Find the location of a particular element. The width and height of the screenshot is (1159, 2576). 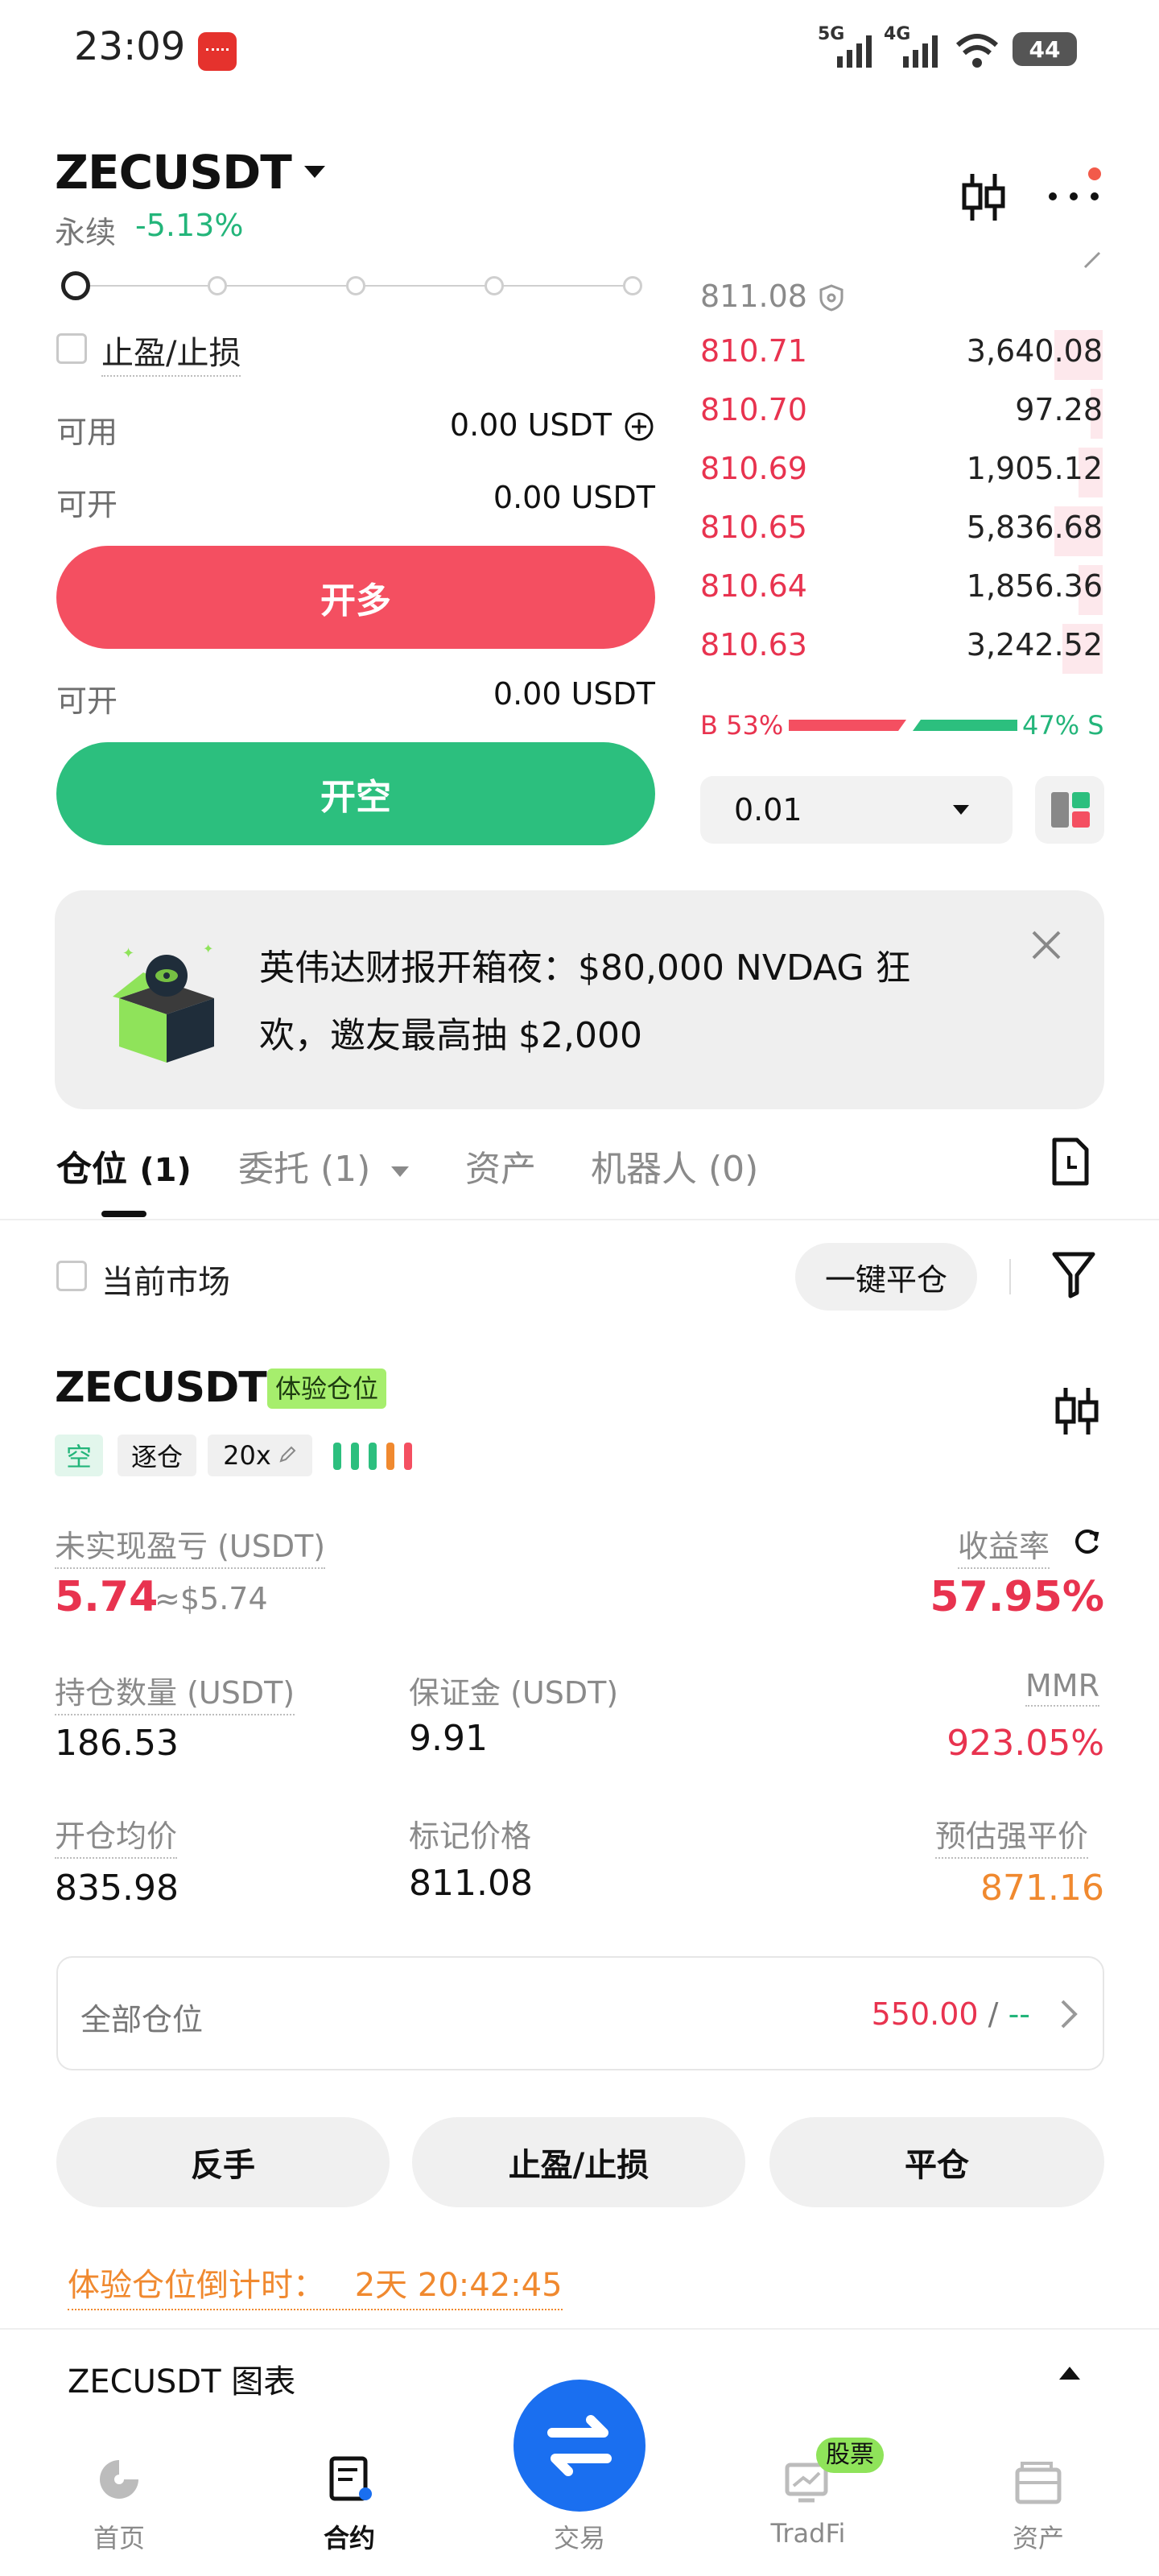

mmr-label: MMR is located at coordinates (1062, 1688).